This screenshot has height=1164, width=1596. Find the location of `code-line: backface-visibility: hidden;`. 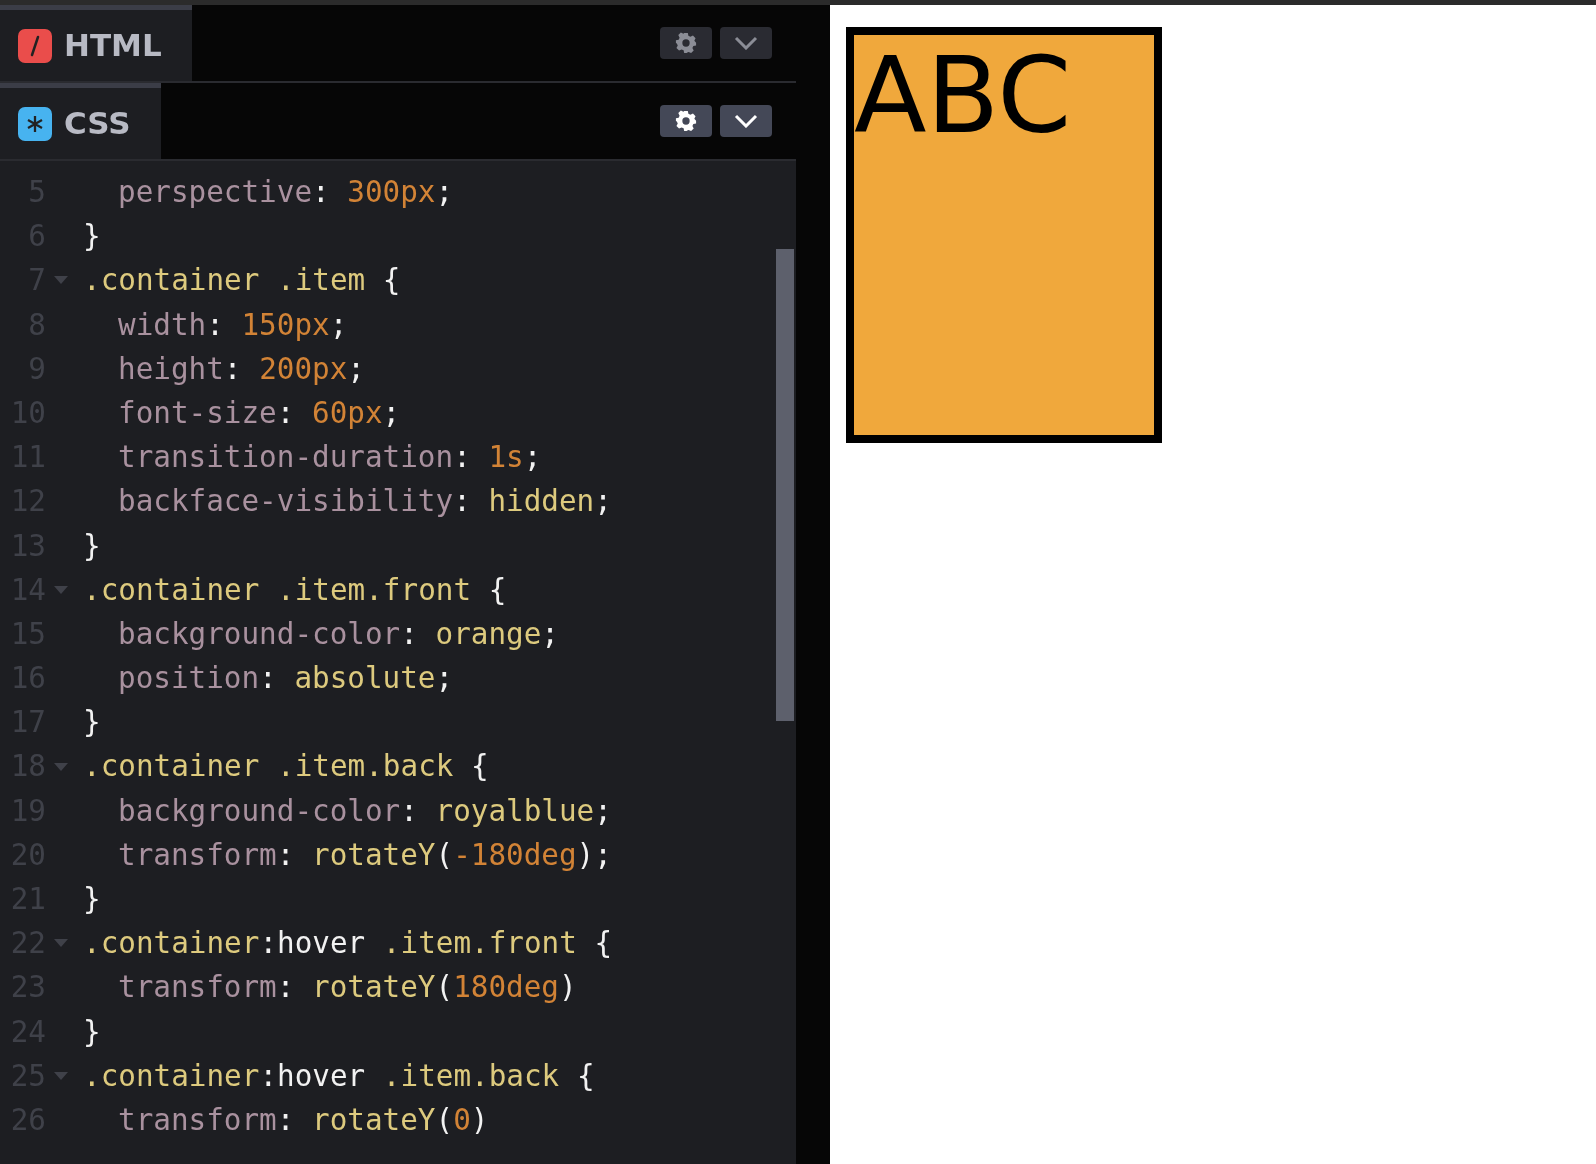

code-line: backface-visibility: hidden; is located at coordinates (364, 502).